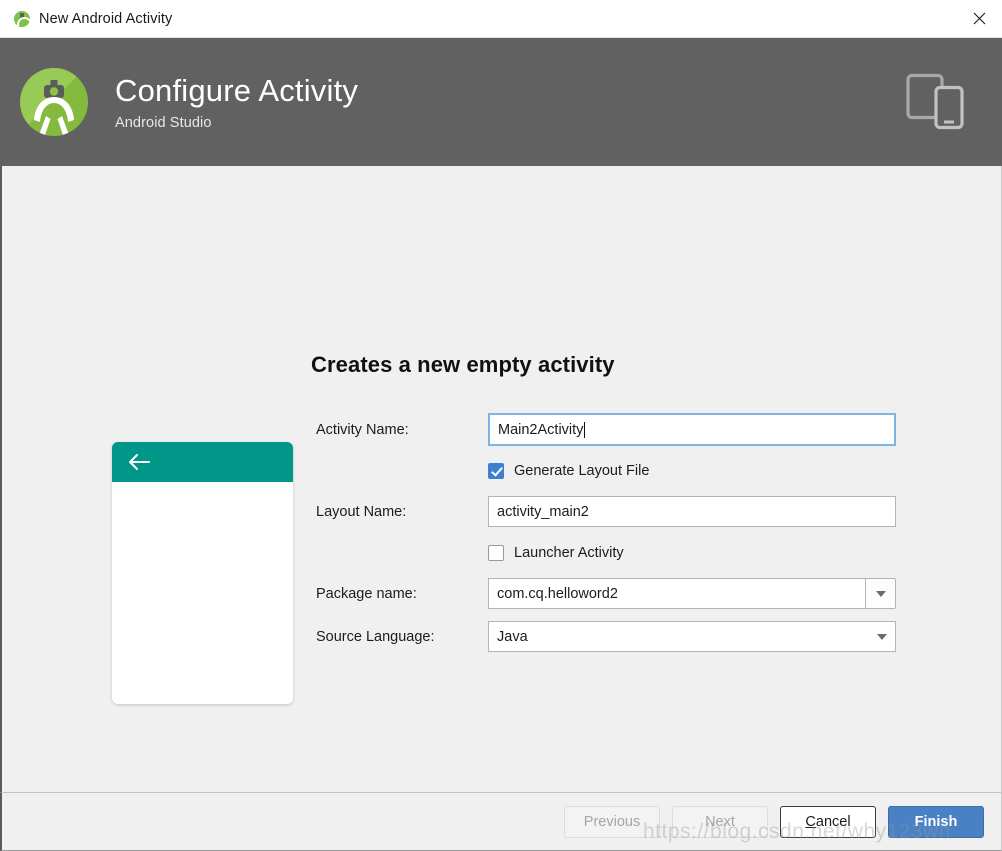 This screenshot has height=851, width=1002. I want to click on activity-name-label: Activity Name:, so click(362, 429).